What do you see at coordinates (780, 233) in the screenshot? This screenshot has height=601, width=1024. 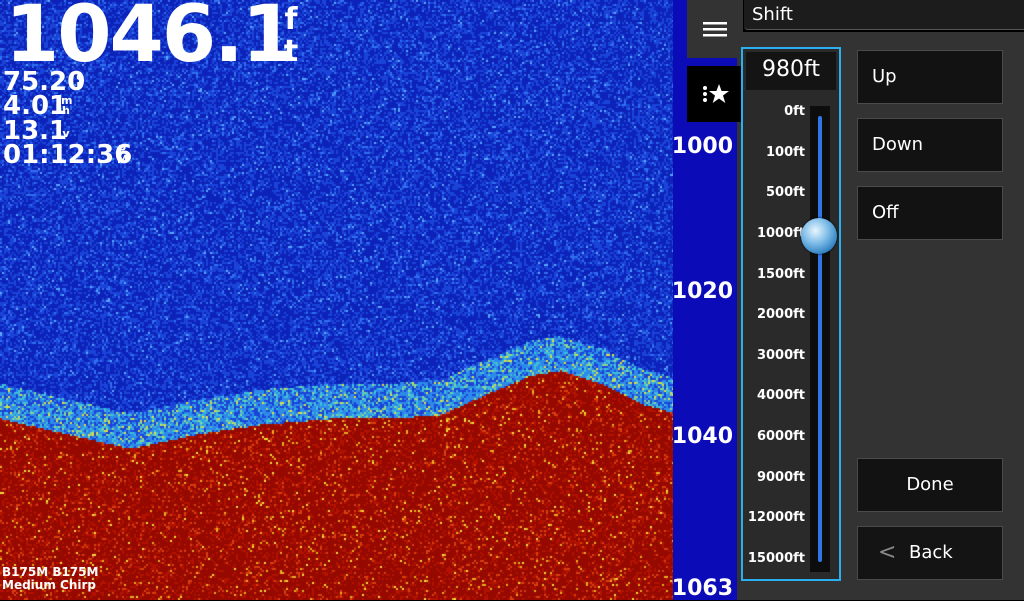 I see `slider-level: 1000ft` at bounding box center [780, 233].